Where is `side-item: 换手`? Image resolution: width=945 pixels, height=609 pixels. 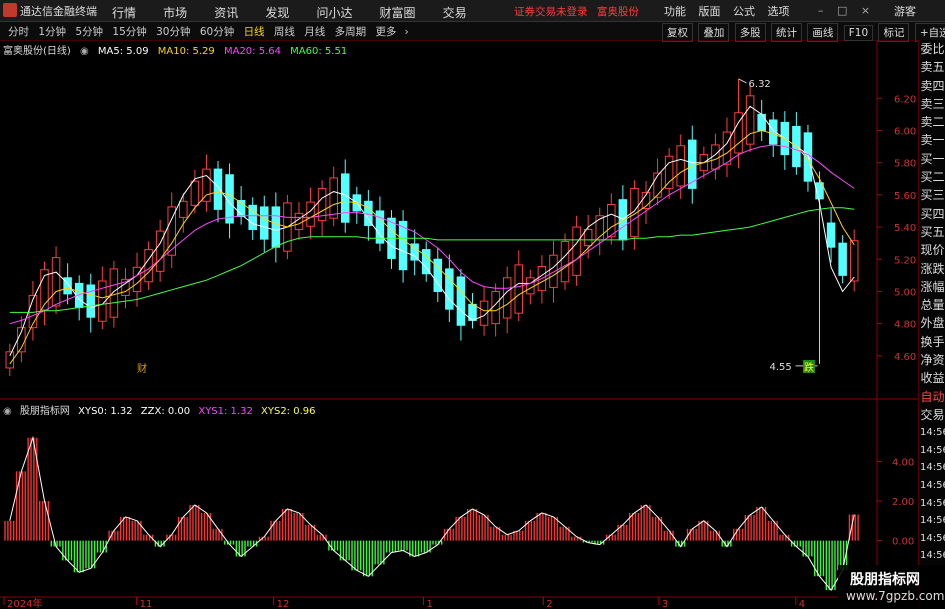 side-item: 换手 is located at coordinates (932, 342).